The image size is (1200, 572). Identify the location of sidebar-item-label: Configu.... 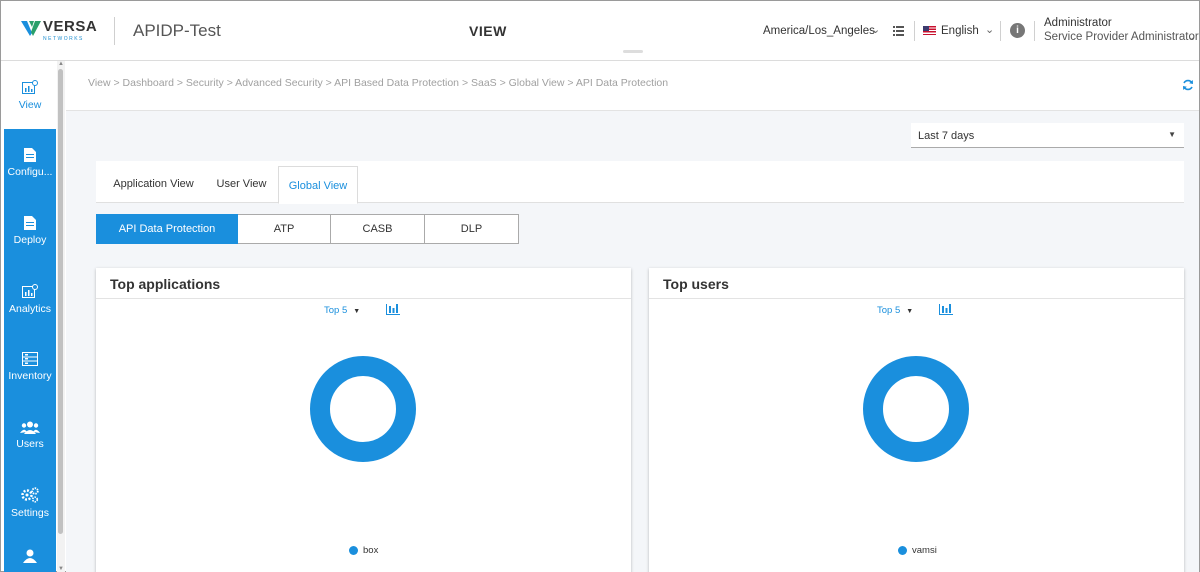
(30, 172).